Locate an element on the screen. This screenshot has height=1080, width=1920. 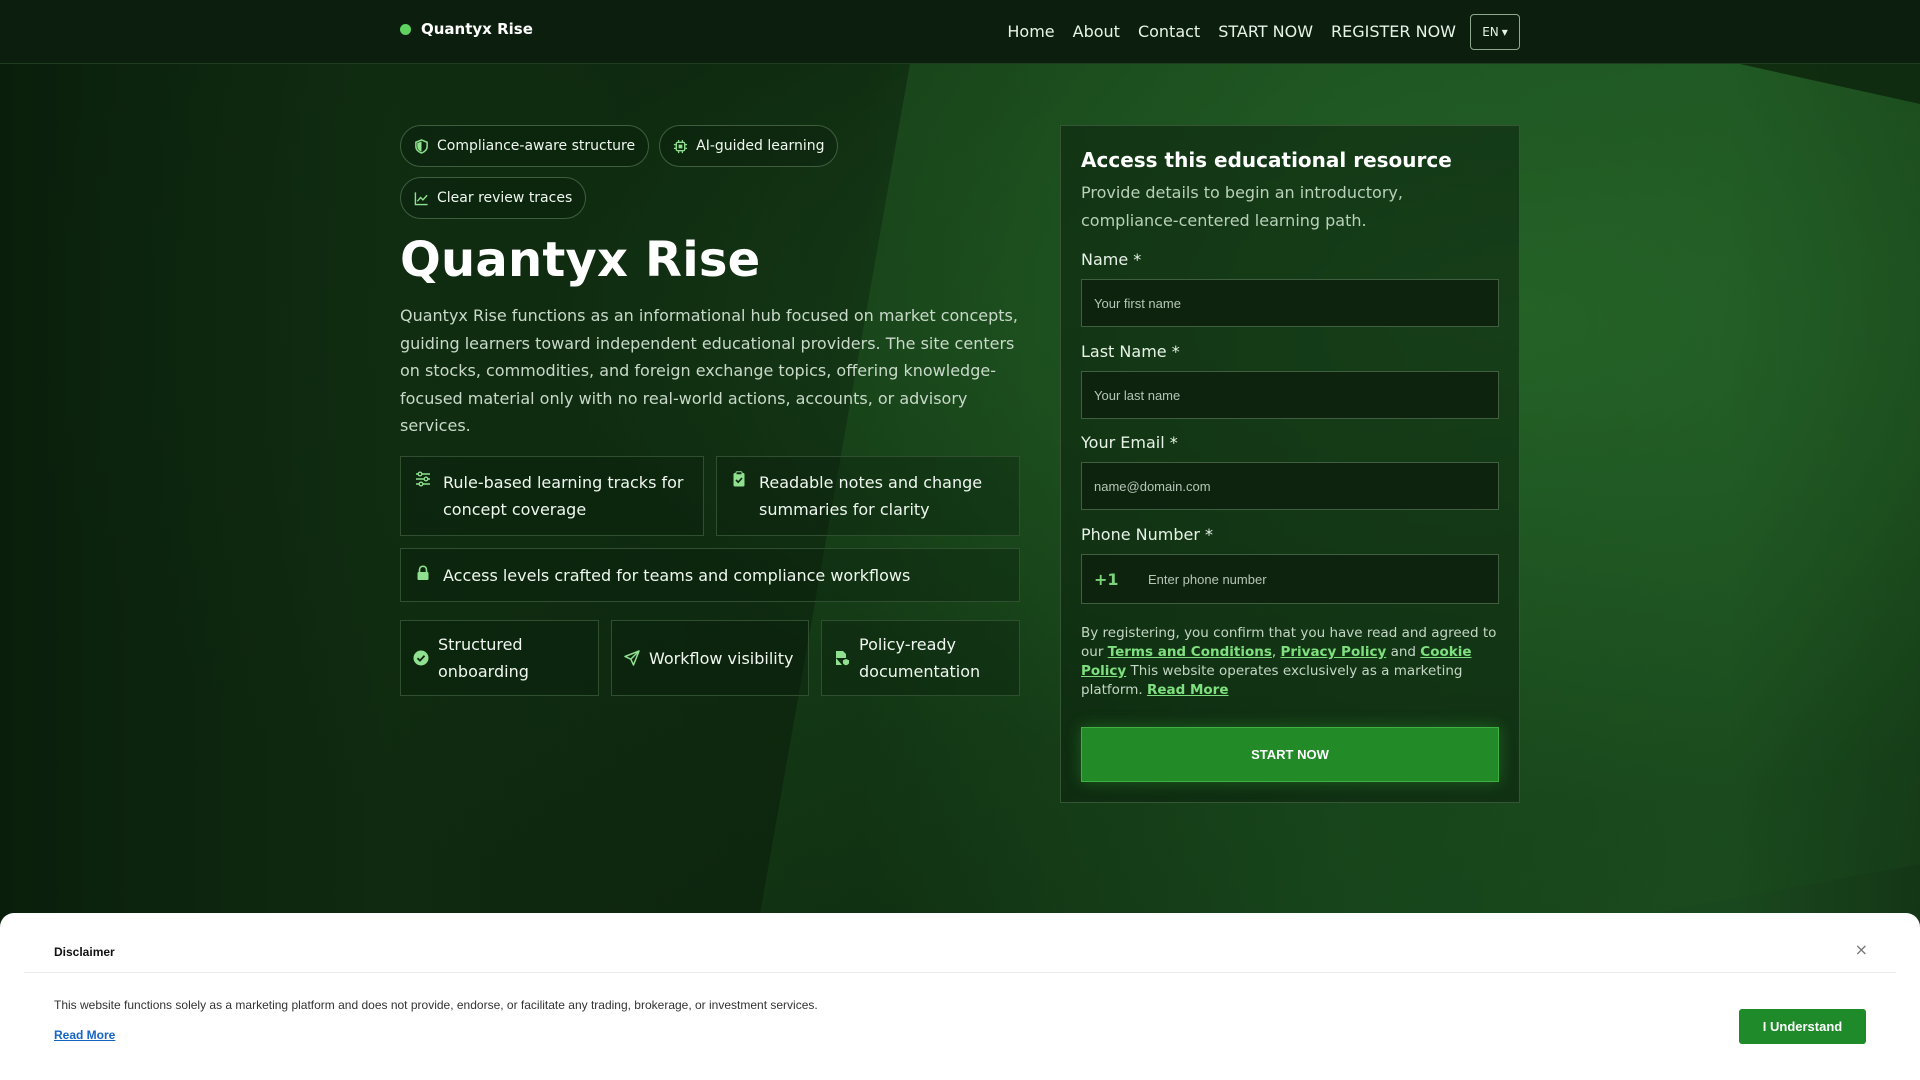
feature-workflow-visibility: Workflow visibility is located at coordinates (710, 658).